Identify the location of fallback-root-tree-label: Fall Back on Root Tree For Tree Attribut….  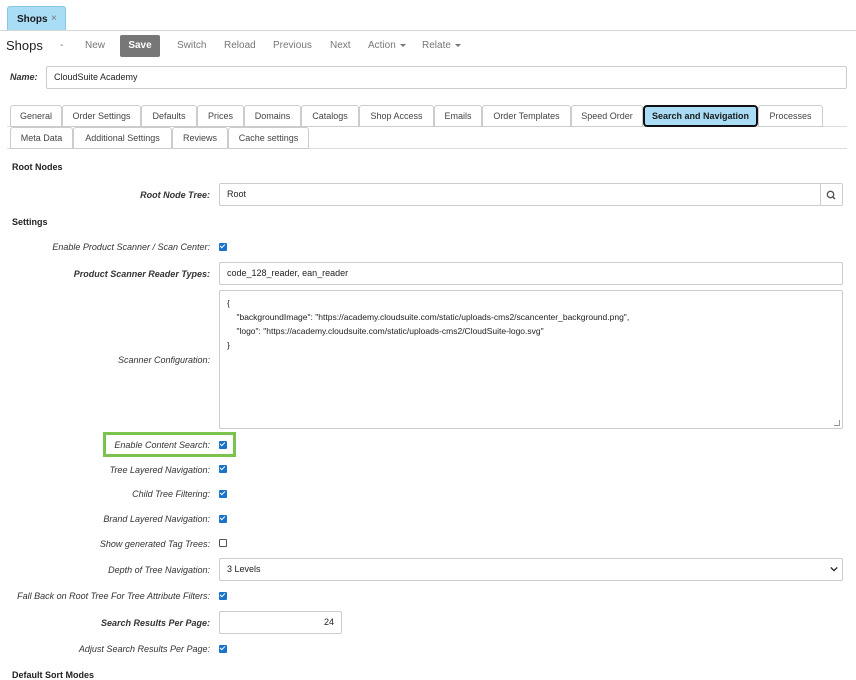
(113, 596).